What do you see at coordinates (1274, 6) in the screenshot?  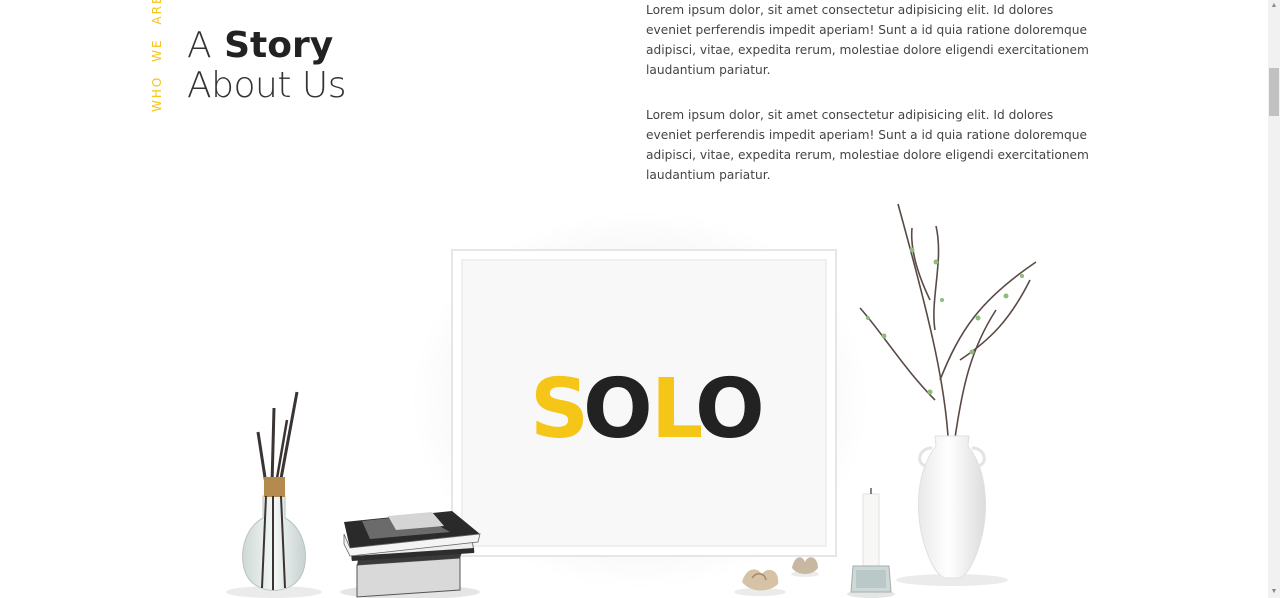 I see `scroll-up-arrow: ▲` at bounding box center [1274, 6].